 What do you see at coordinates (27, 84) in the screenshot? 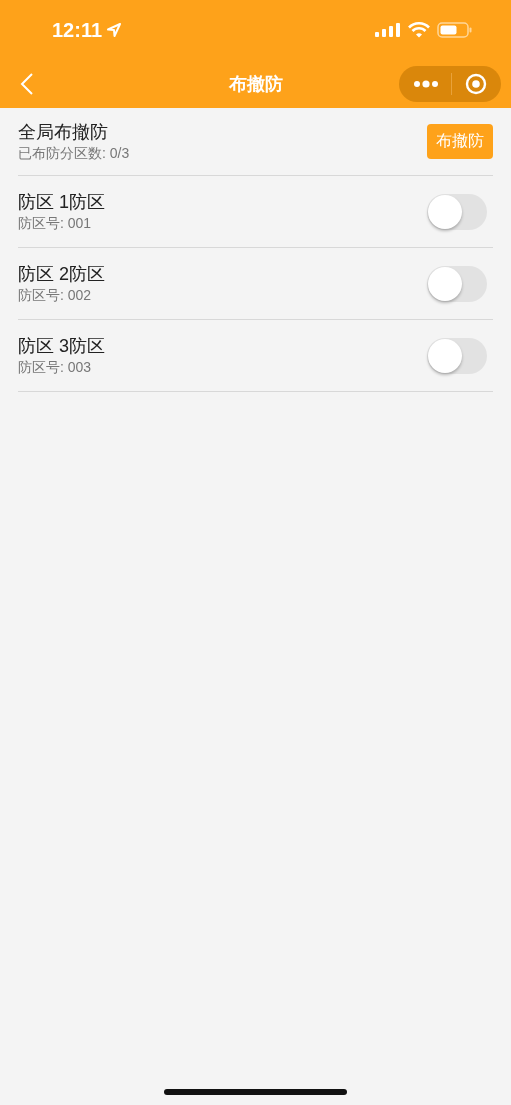
I see `back-icon` at bounding box center [27, 84].